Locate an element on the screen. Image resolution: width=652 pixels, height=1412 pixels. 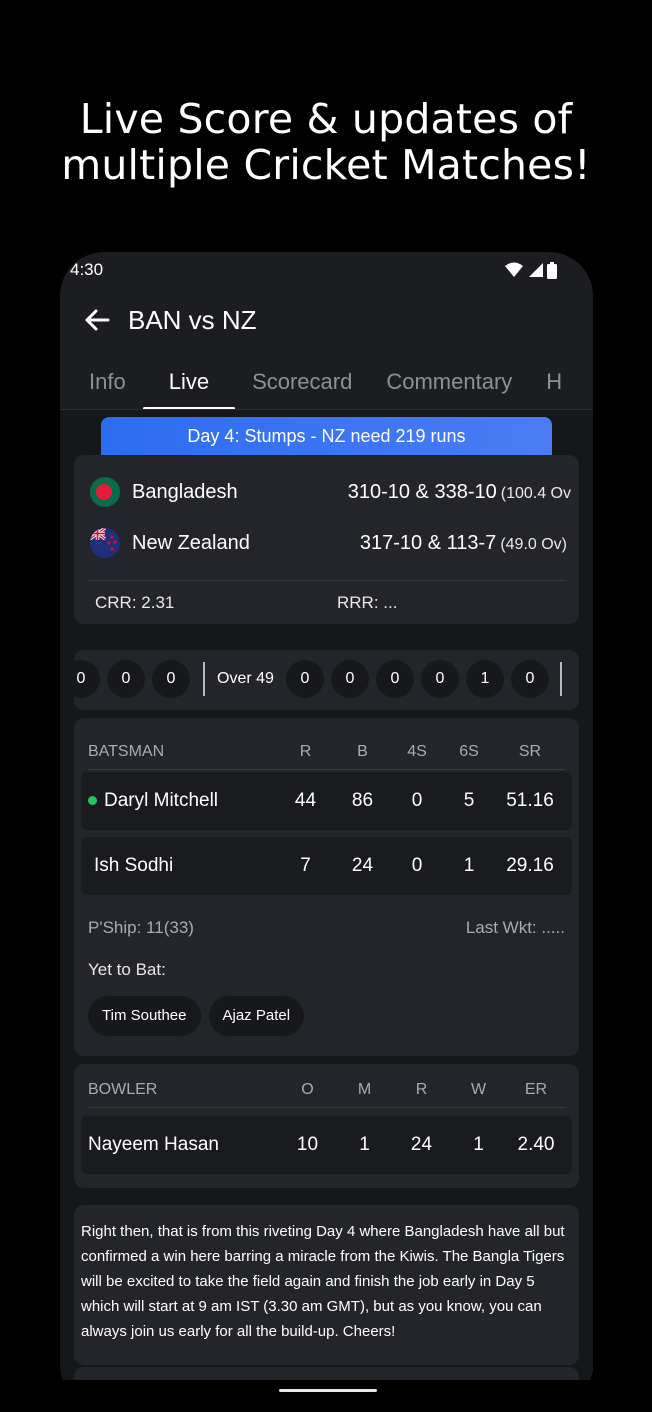
app-bar: BAN vs NZ is located at coordinates (326, 320).